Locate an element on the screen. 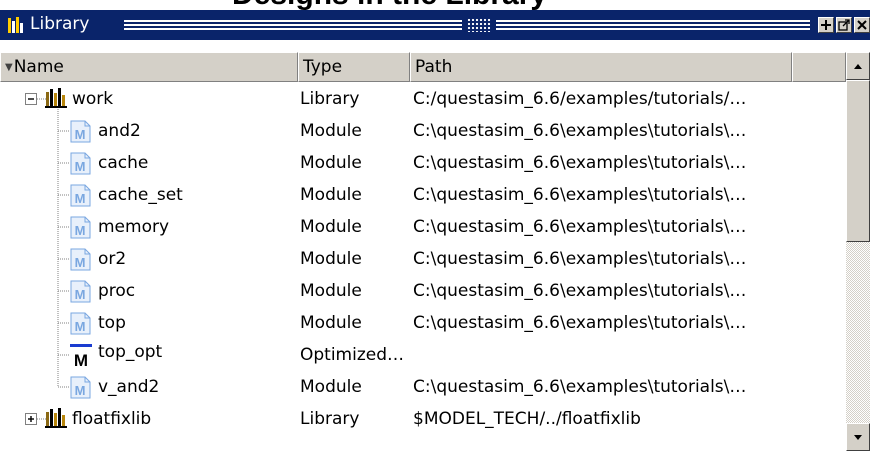 The width and height of the screenshot is (870, 455). optimized-module-icon: M is located at coordinates (81, 357).